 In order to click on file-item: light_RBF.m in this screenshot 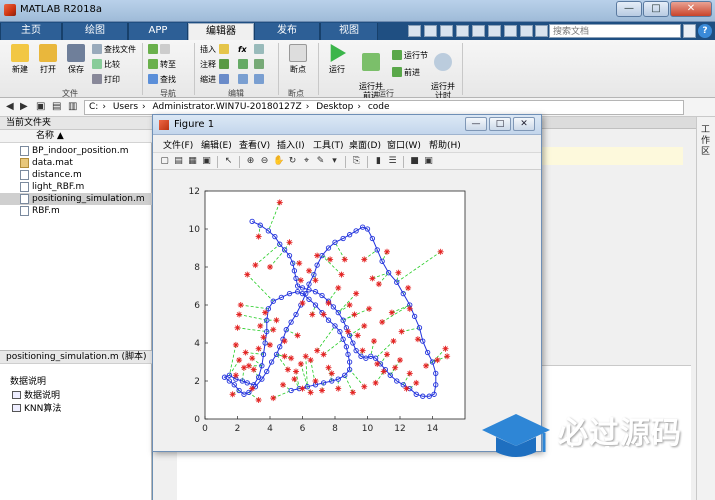, I will do `click(76, 187)`.